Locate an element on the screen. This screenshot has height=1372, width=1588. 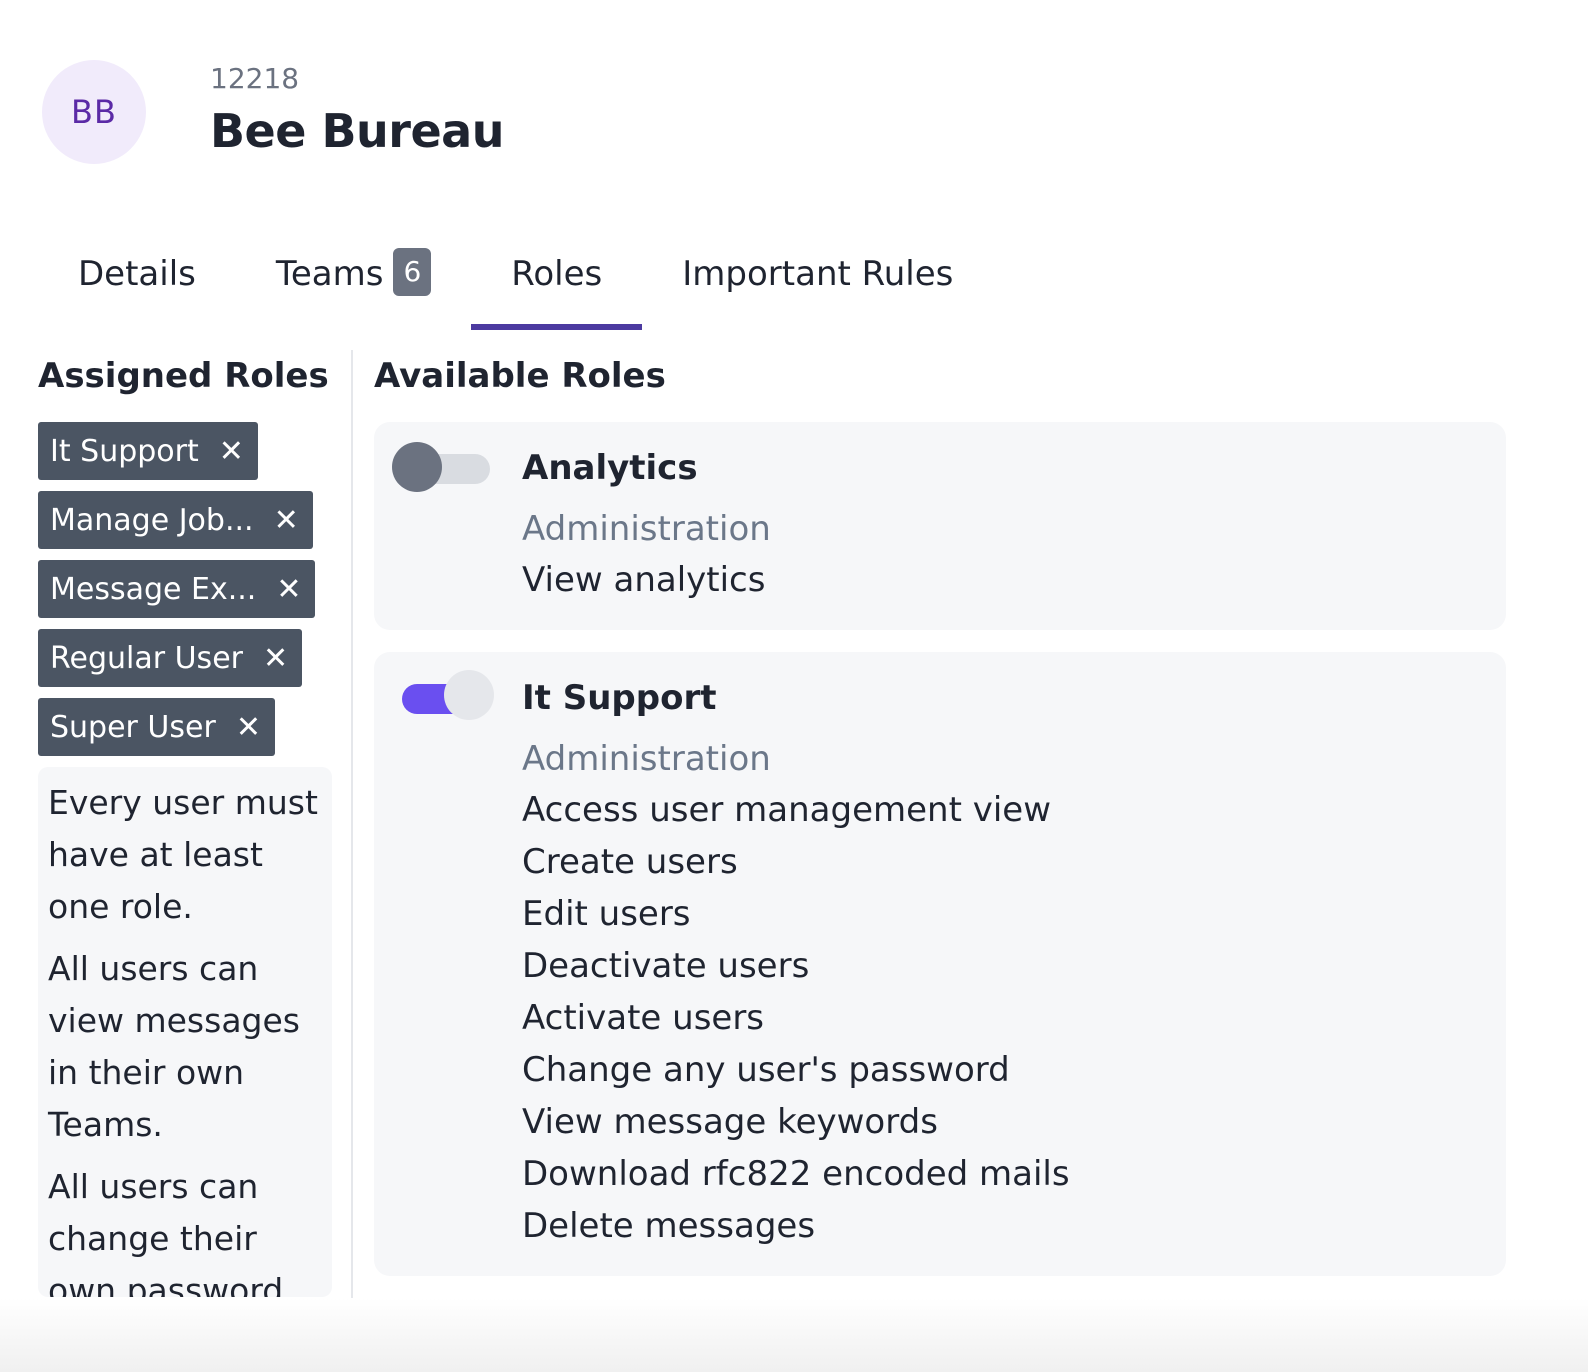
column-divider is located at coordinates (352, 824).